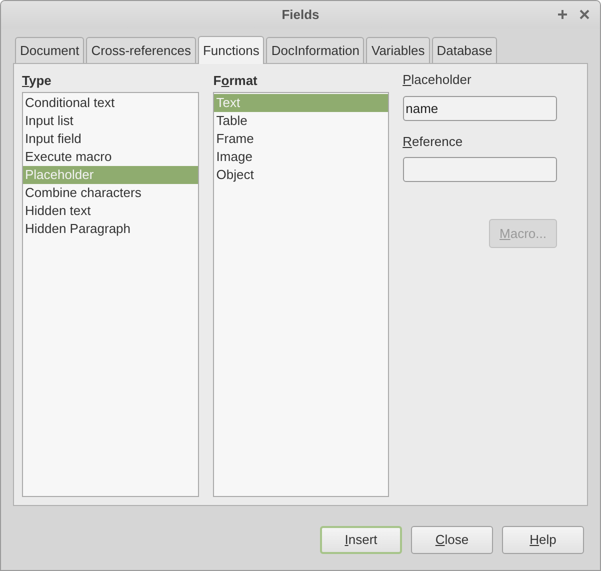  I want to click on list-item: Object, so click(301, 175).